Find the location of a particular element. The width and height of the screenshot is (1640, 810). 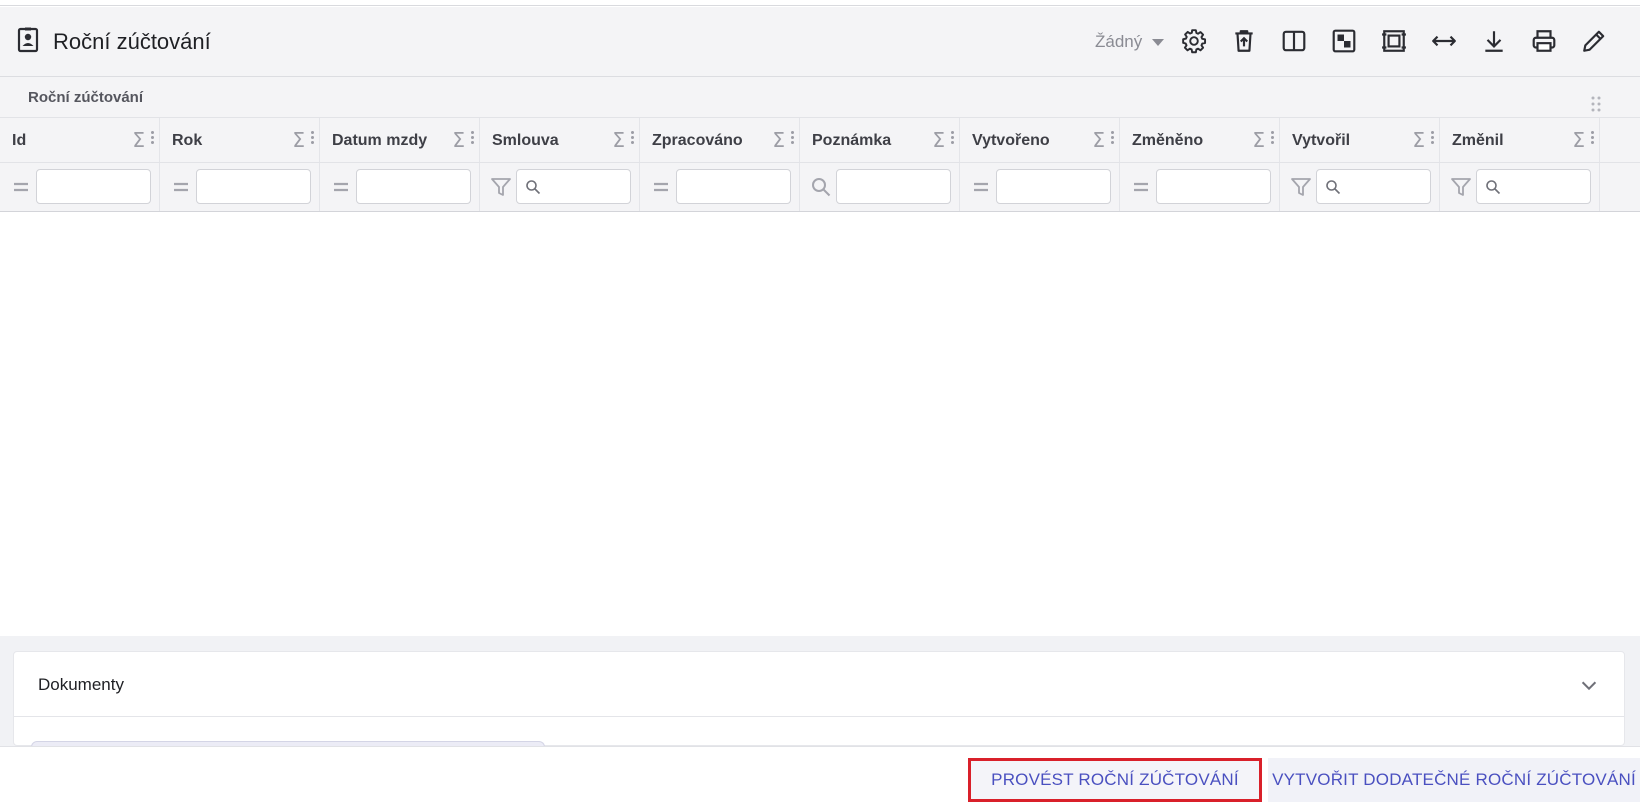

page-title: Roční zúčtování is located at coordinates (132, 41).